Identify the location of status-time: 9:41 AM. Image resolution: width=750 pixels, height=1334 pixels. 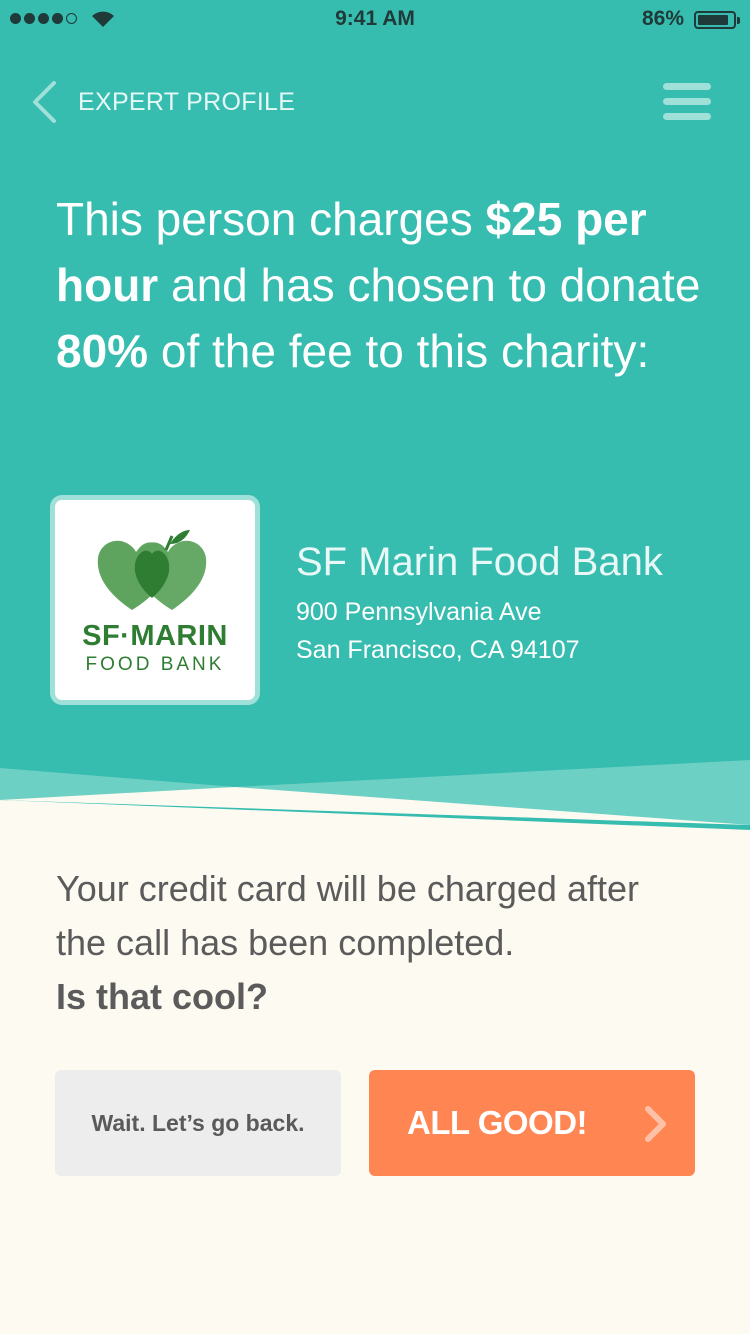
(375, 18).